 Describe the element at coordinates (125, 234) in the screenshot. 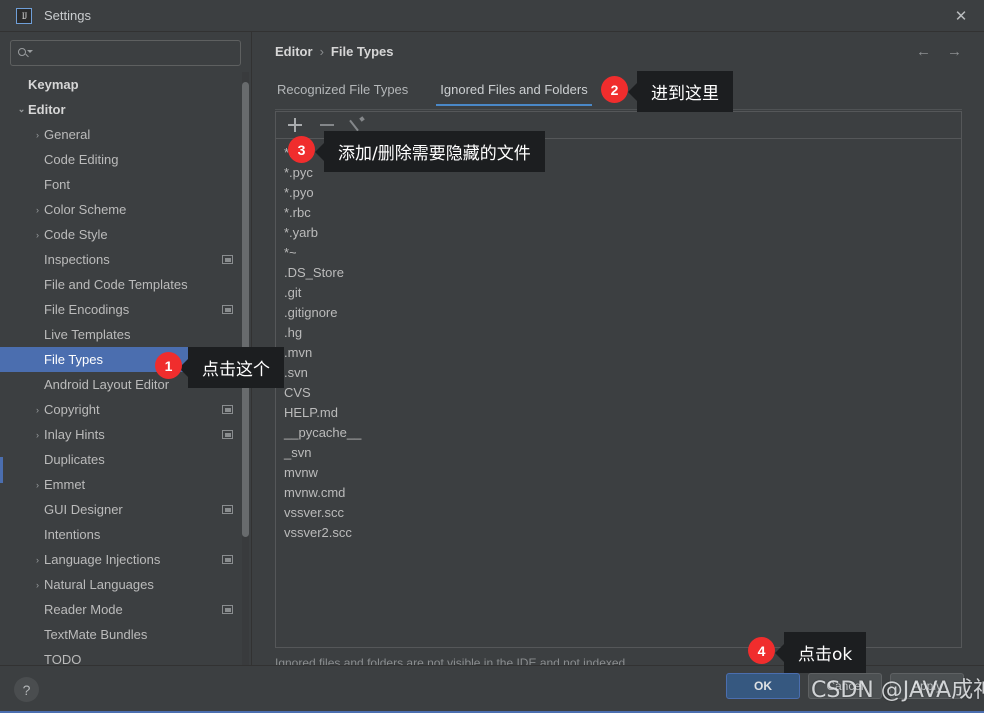

I see `sidebar-item-code-style: › Code Style` at that location.